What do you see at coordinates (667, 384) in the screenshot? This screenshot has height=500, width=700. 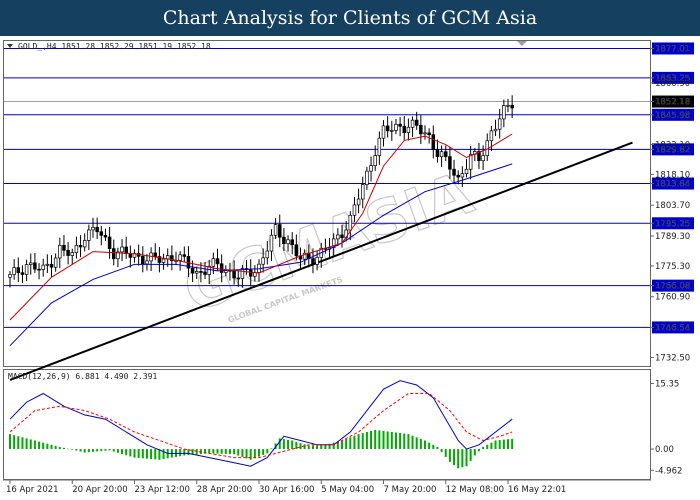 I see `macd-tick-label: 15.35` at bounding box center [667, 384].